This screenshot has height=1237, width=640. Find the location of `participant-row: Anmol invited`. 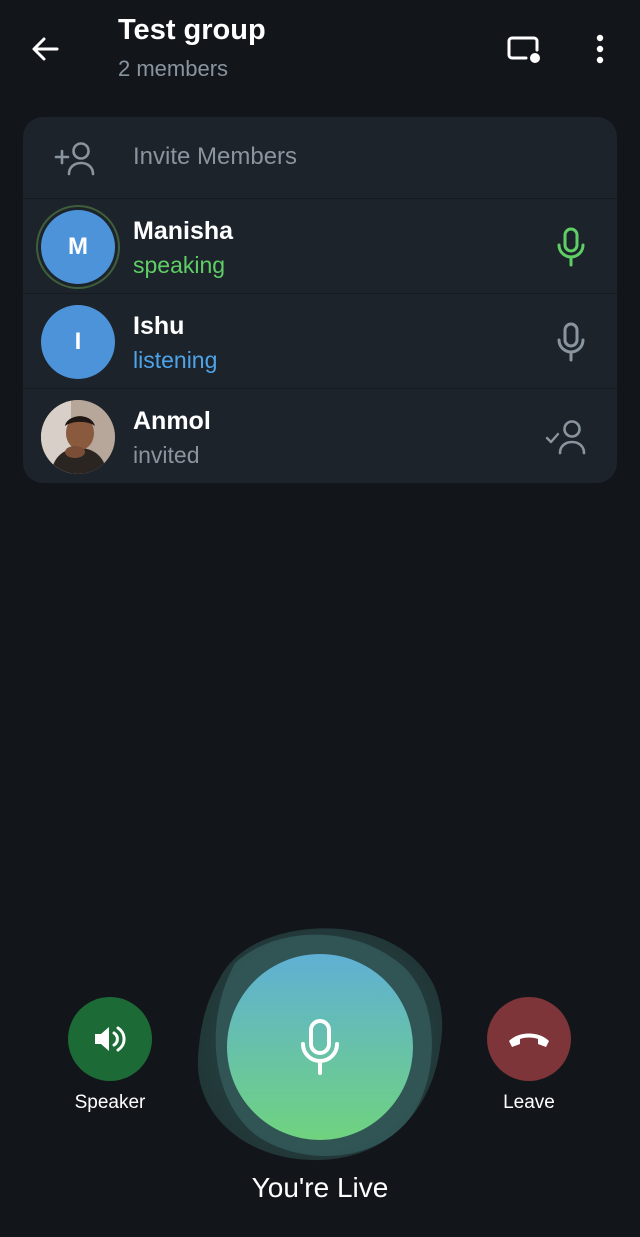

participant-row: Anmol invited is located at coordinates (320, 435).